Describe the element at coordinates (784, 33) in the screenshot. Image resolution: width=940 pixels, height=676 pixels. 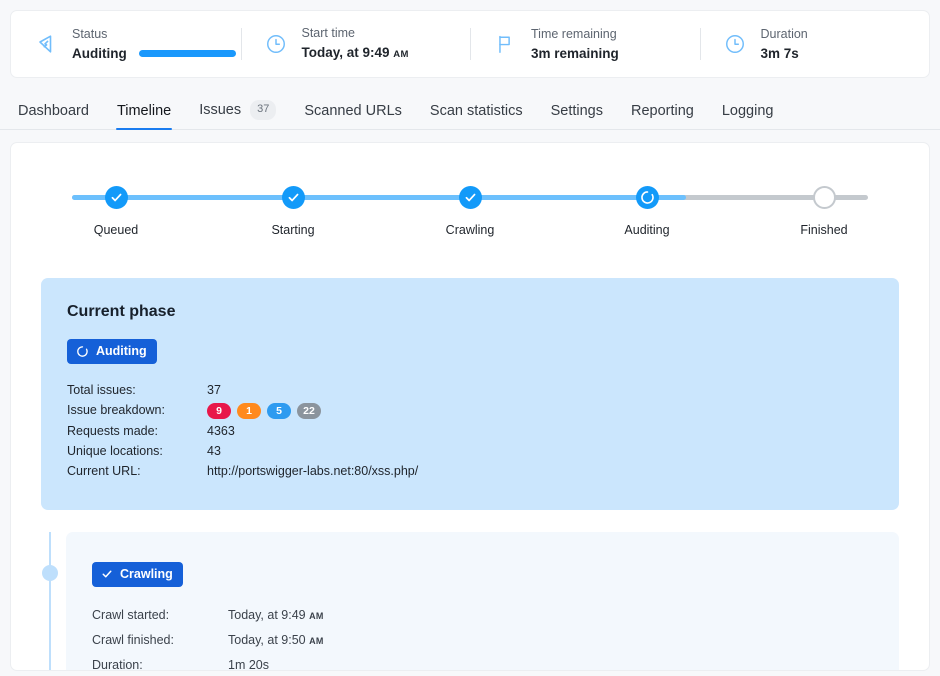
I see `summary-label-duration: Duration` at that location.